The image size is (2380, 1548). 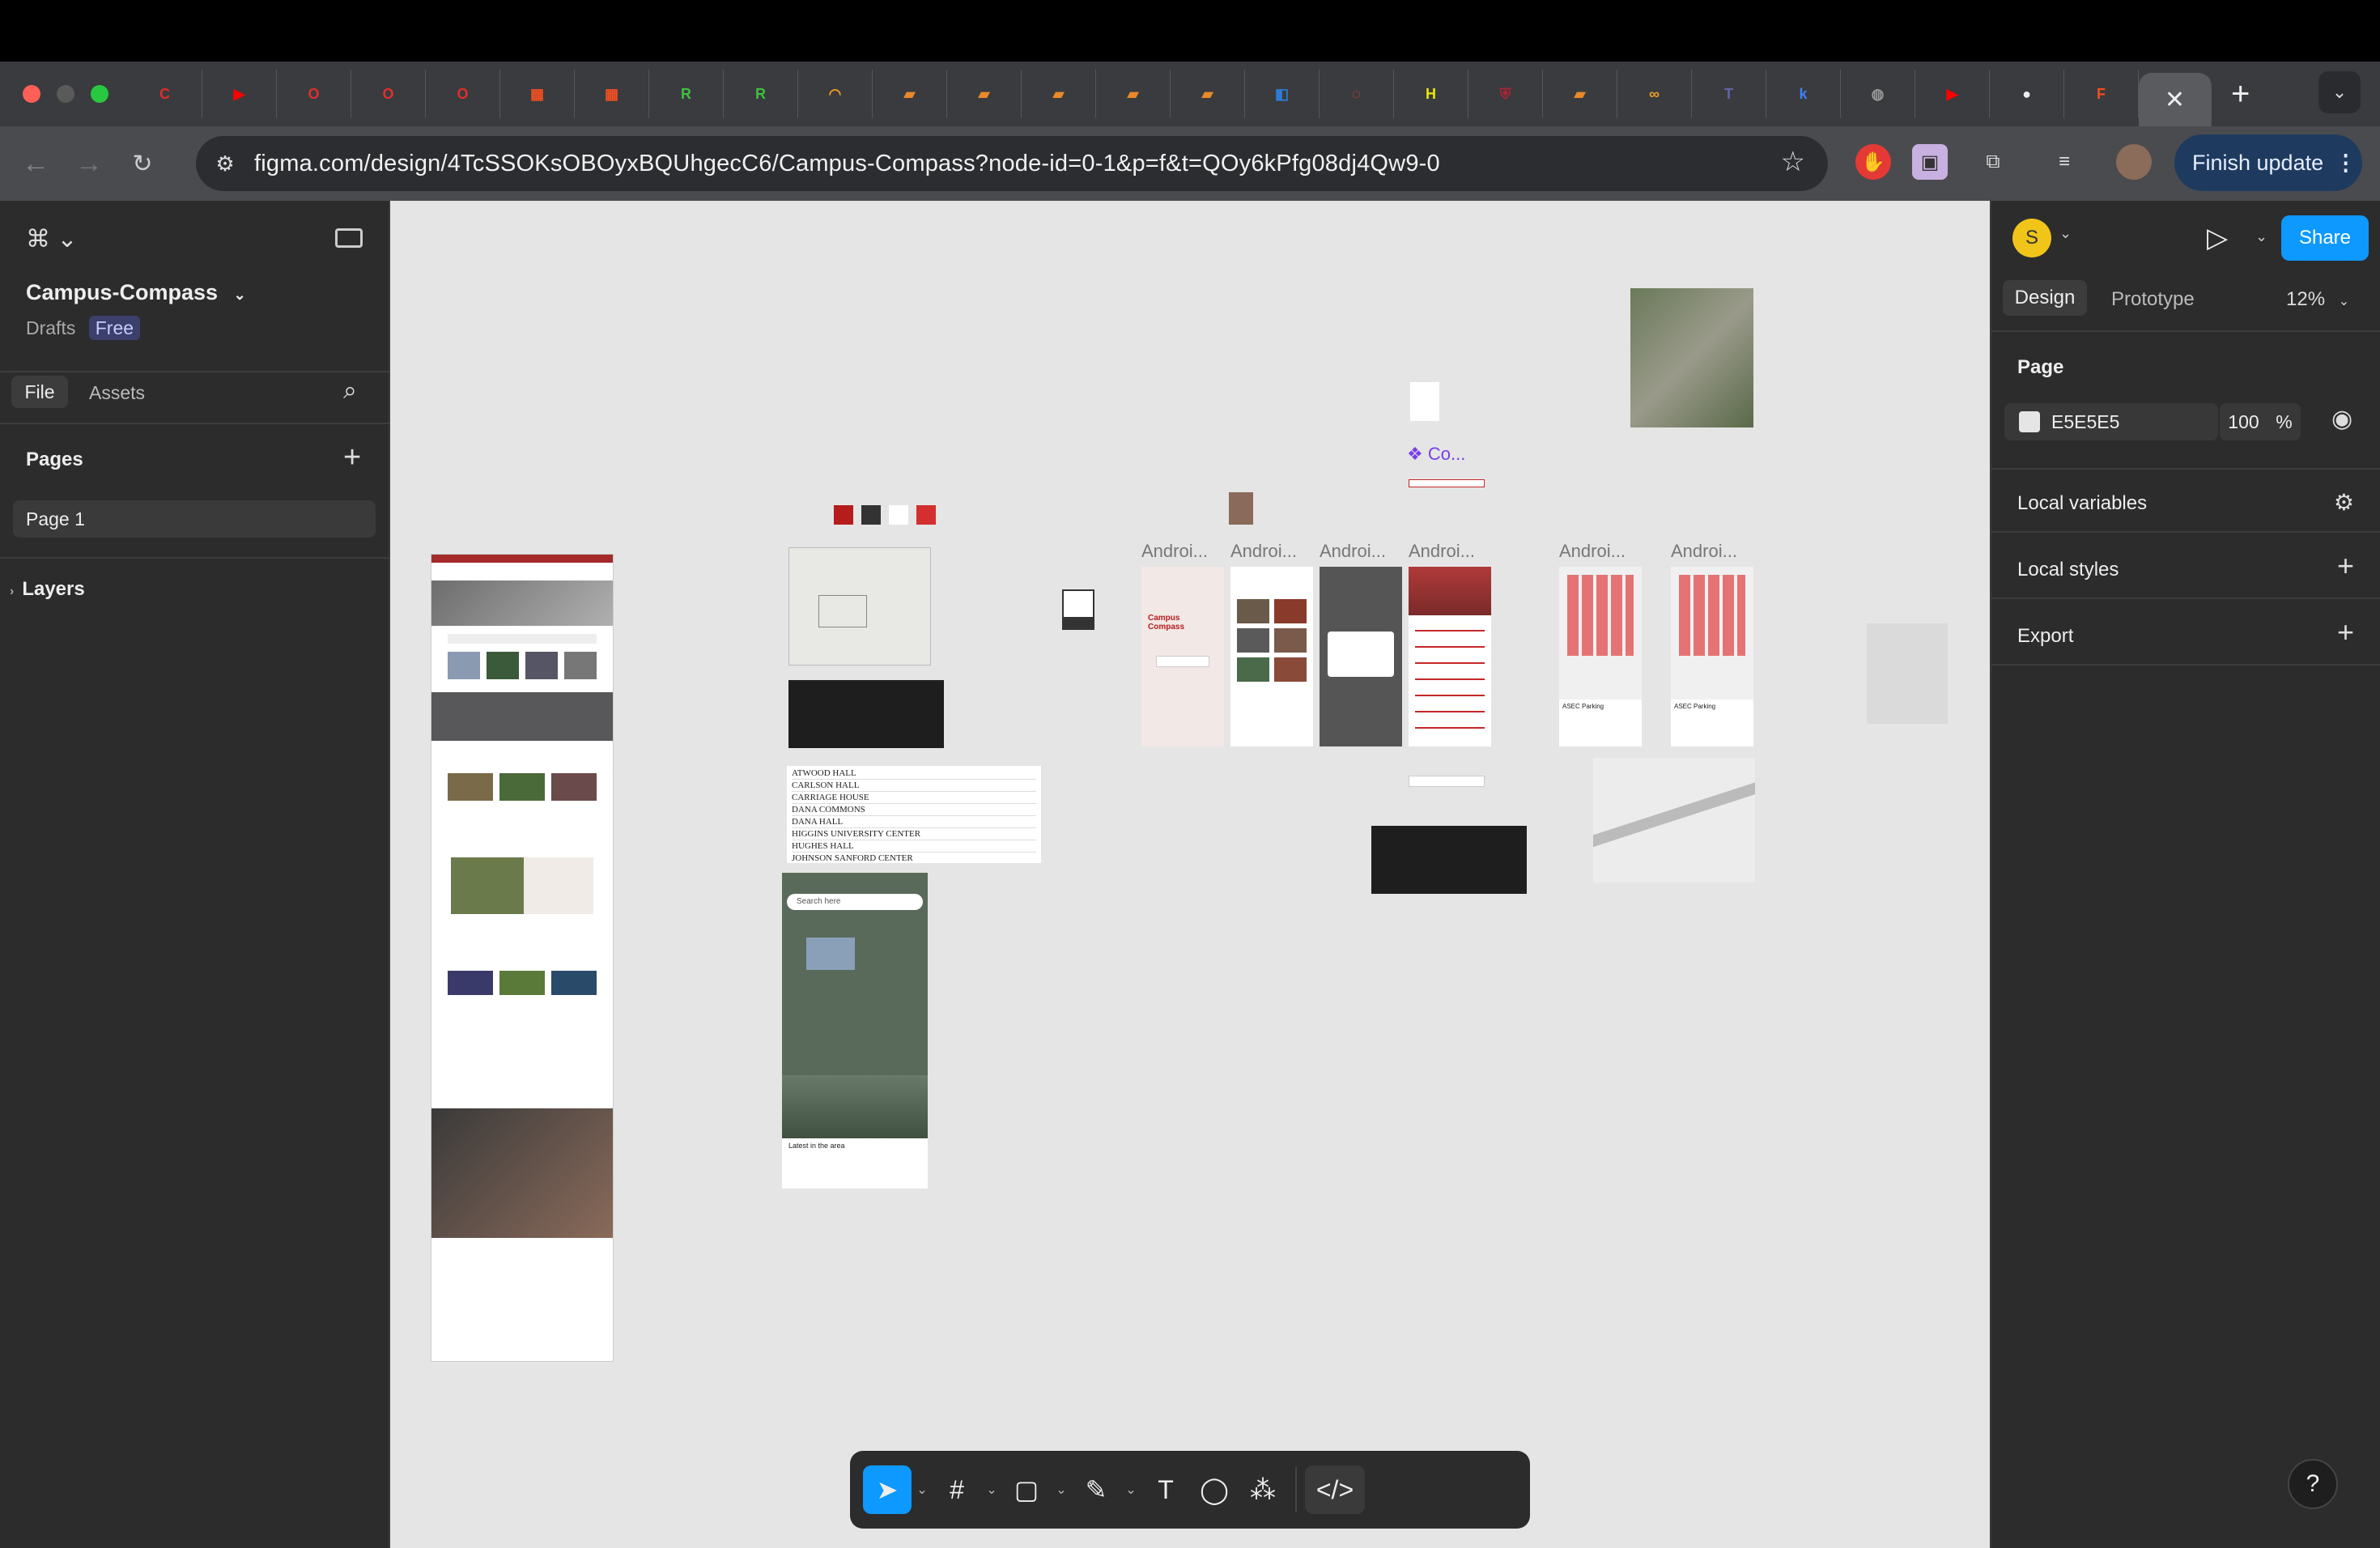 I want to click on browser-tab-active: ✕, so click(x=2175, y=100).